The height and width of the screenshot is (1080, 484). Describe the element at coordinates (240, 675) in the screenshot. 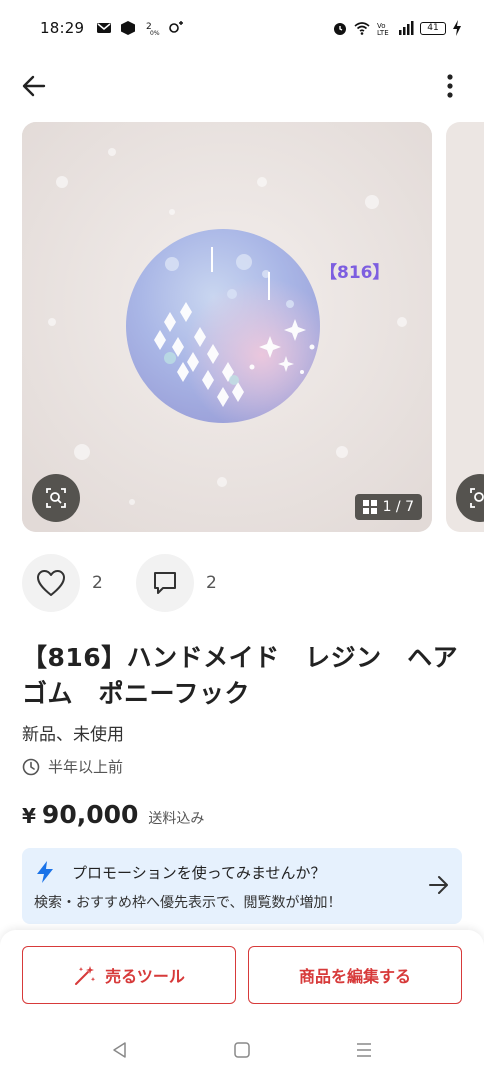

I see `product-title: 【816】ハンドメイド レジン ヘアゴム ポニーフック` at that location.